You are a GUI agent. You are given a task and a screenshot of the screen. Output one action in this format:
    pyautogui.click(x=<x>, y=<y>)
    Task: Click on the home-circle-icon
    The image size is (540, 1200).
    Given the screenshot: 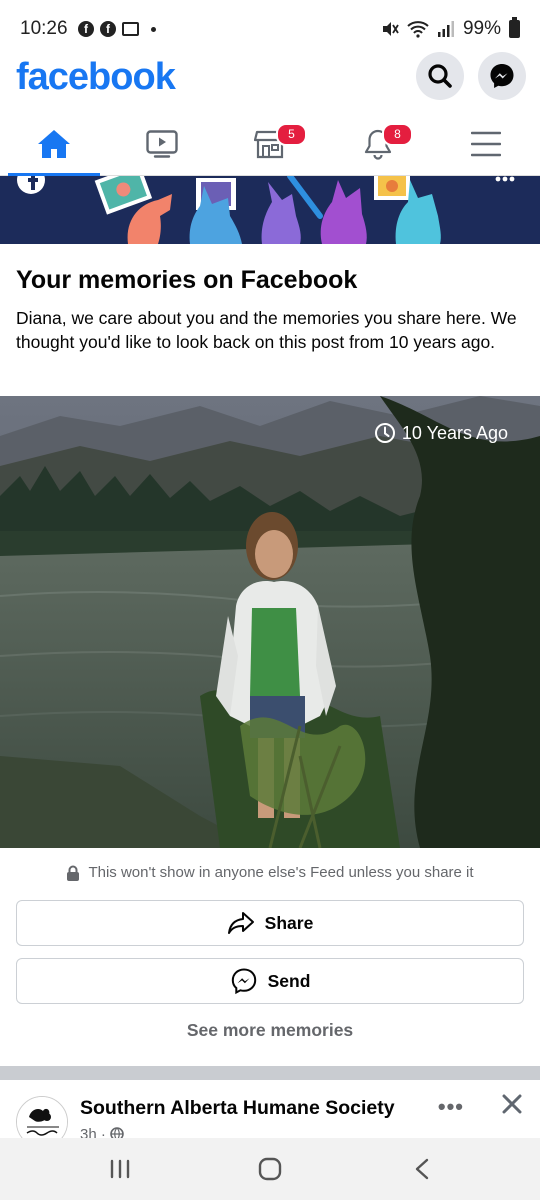 What is the action you would take?
    pyautogui.click(x=270, y=1169)
    